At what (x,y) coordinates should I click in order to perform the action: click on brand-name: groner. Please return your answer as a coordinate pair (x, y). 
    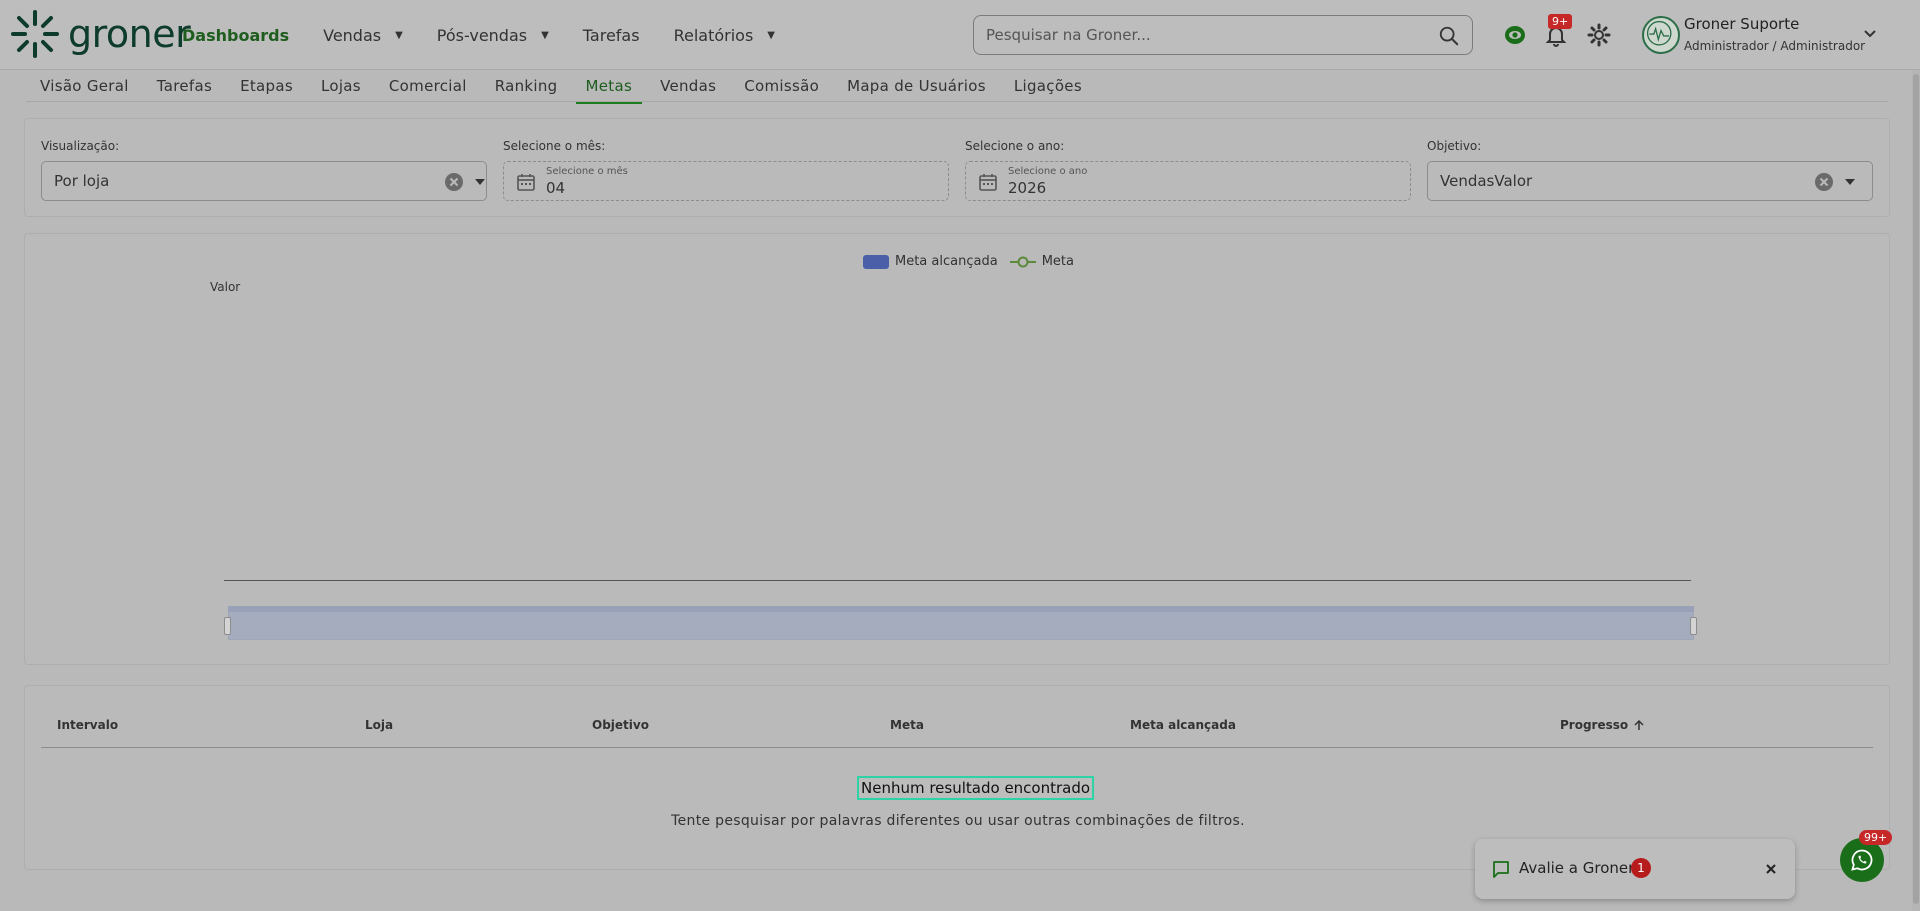
    Looking at the image, I should click on (129, 34).